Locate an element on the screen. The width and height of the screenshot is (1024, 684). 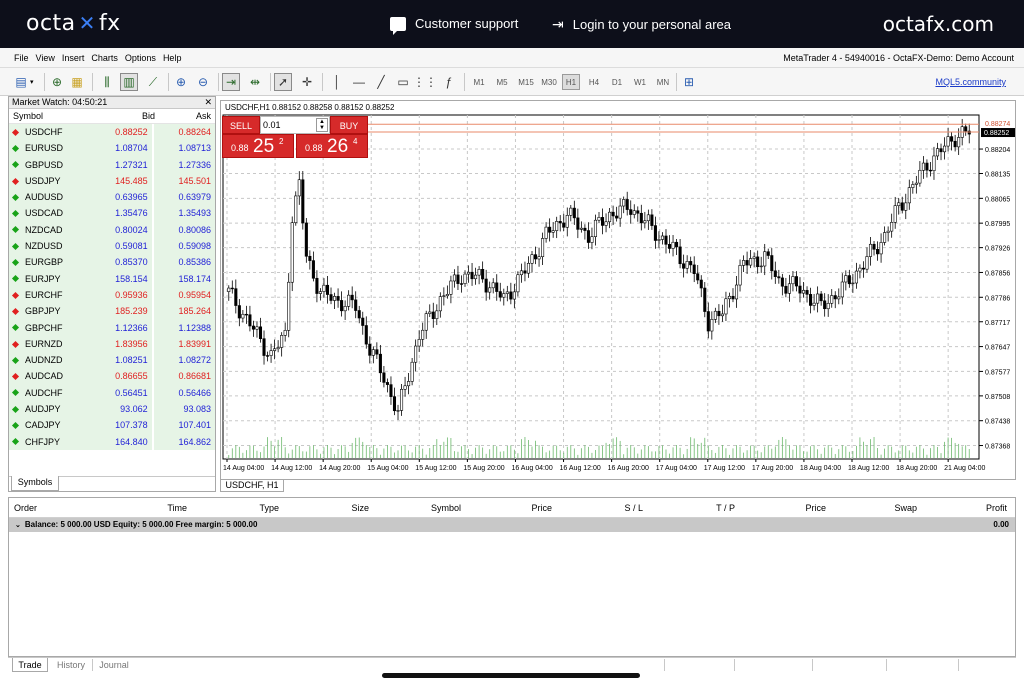
octafx-site-logo: octafx.com is located at coordinates (938, 24).